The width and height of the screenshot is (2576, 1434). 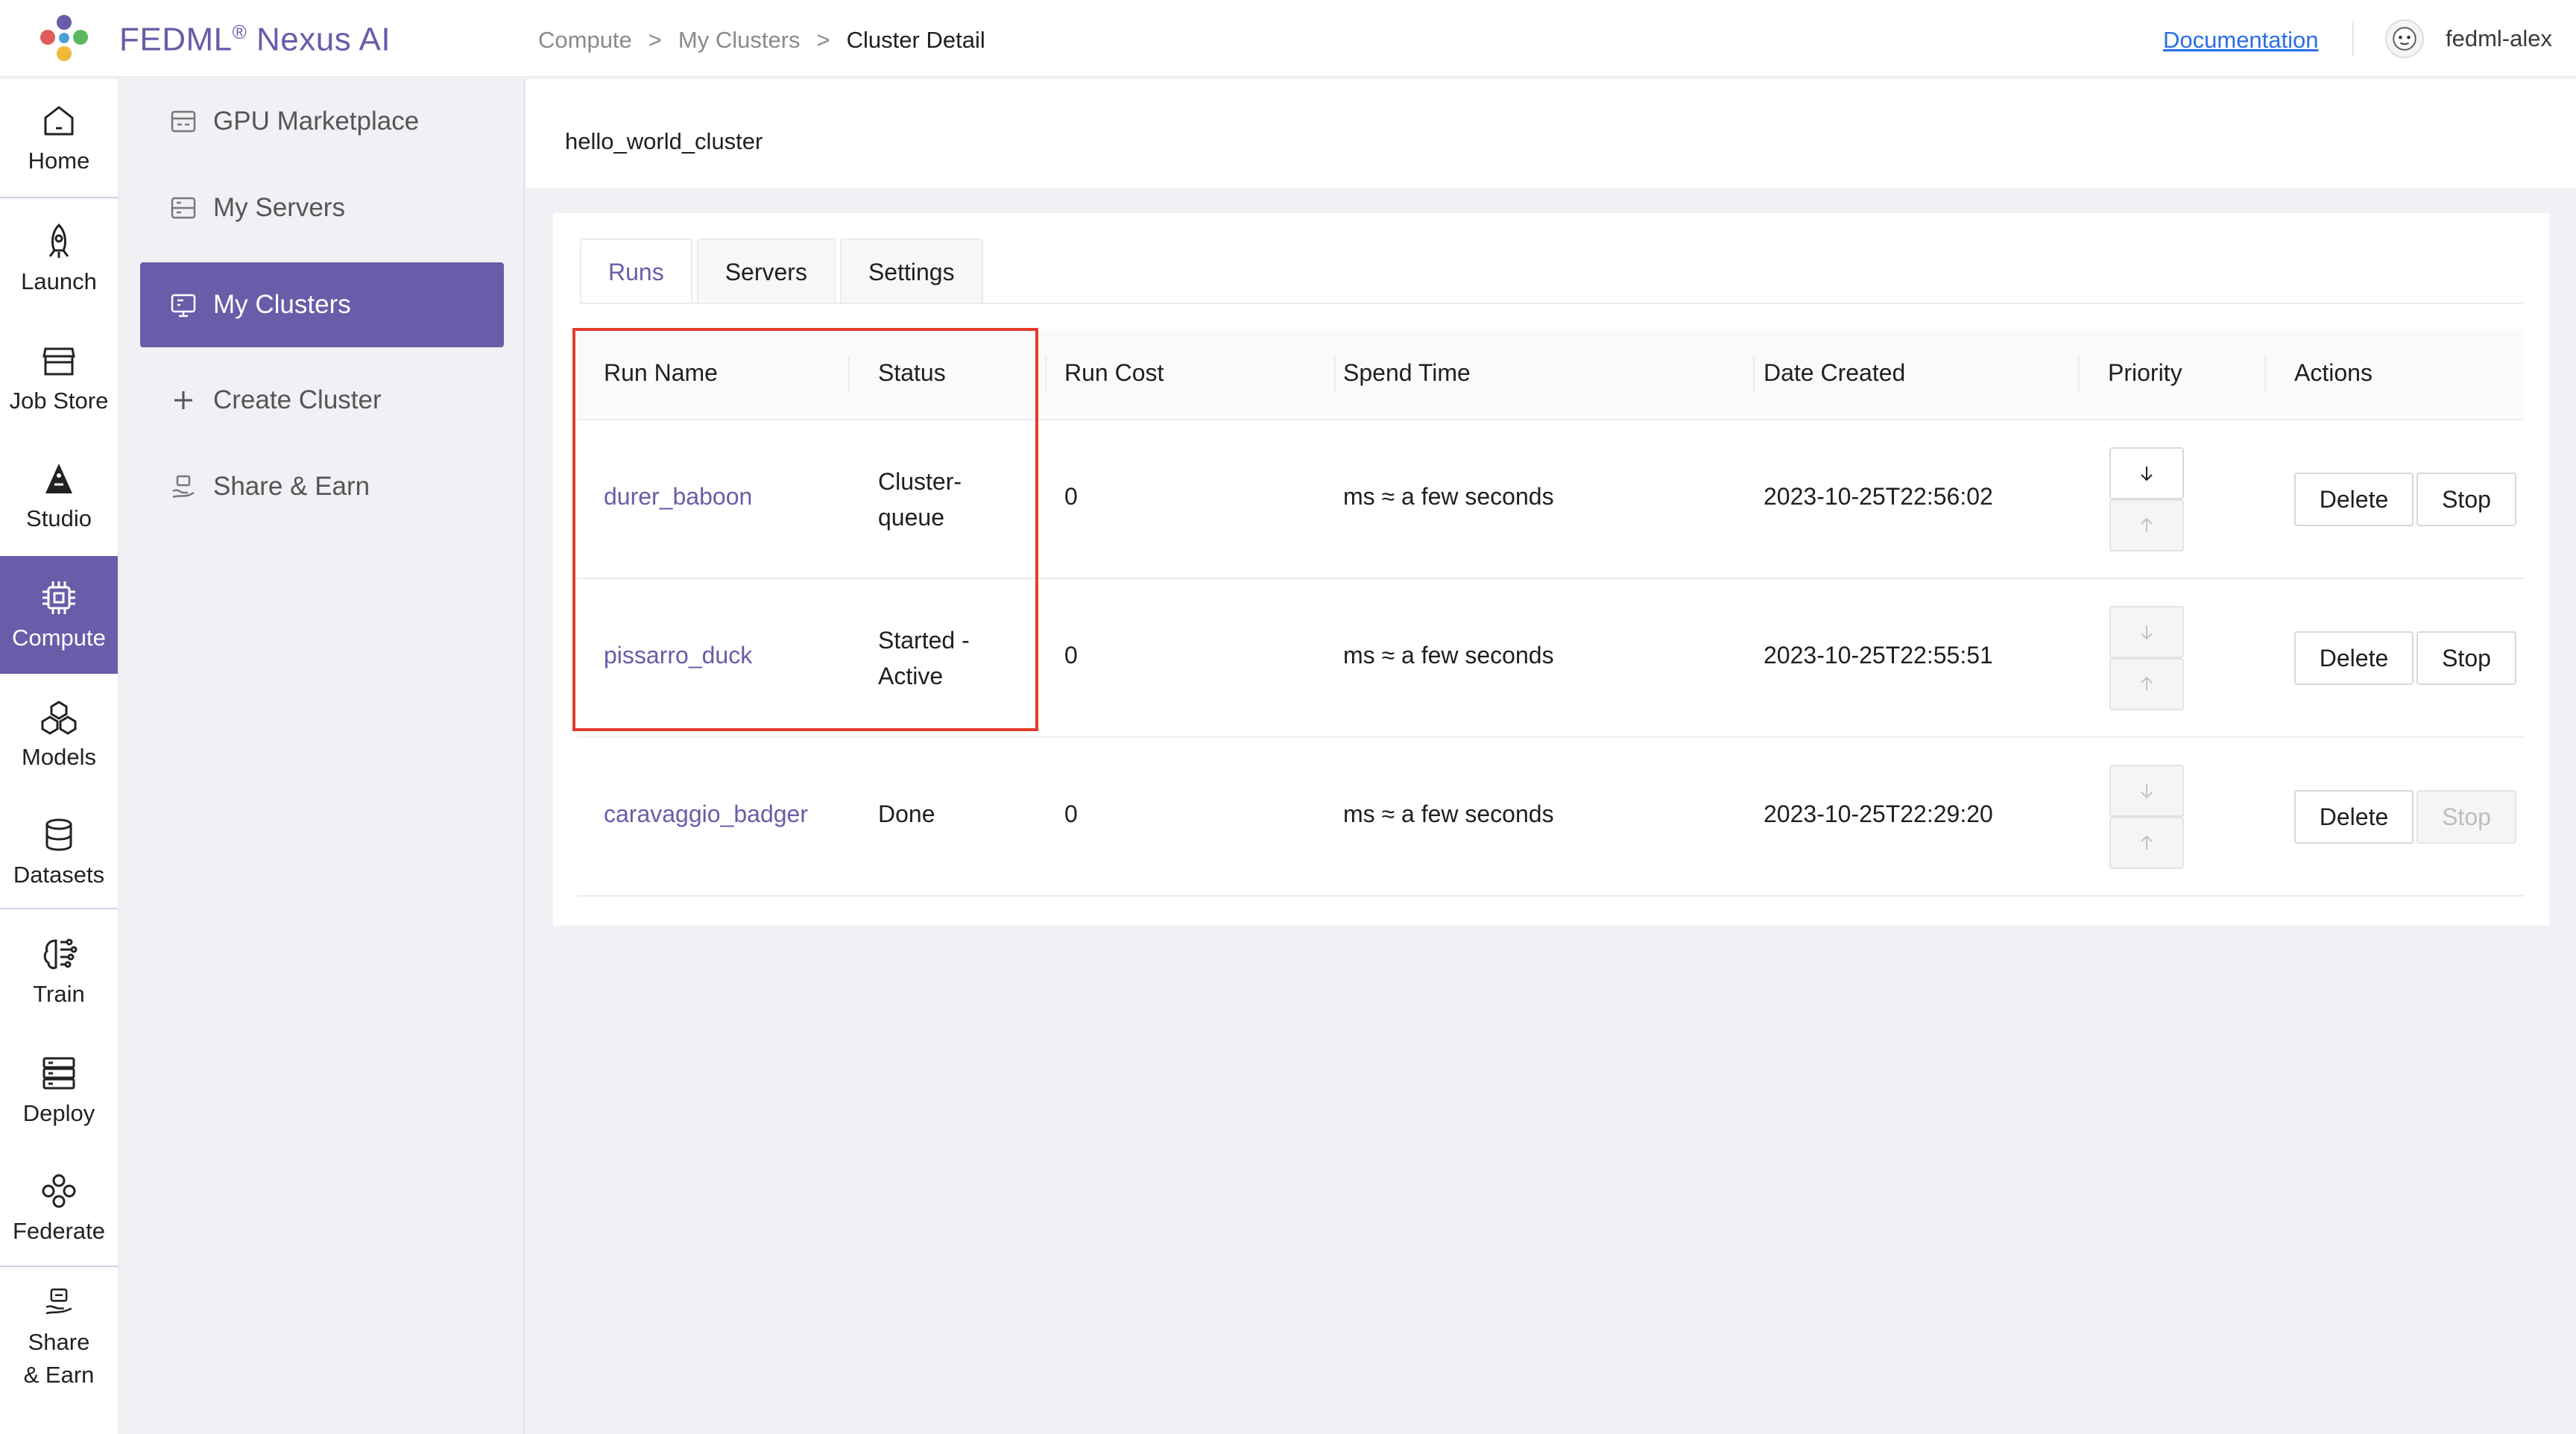 I want to click on rail-item-launch: Launch, so click(x=59, y=259).